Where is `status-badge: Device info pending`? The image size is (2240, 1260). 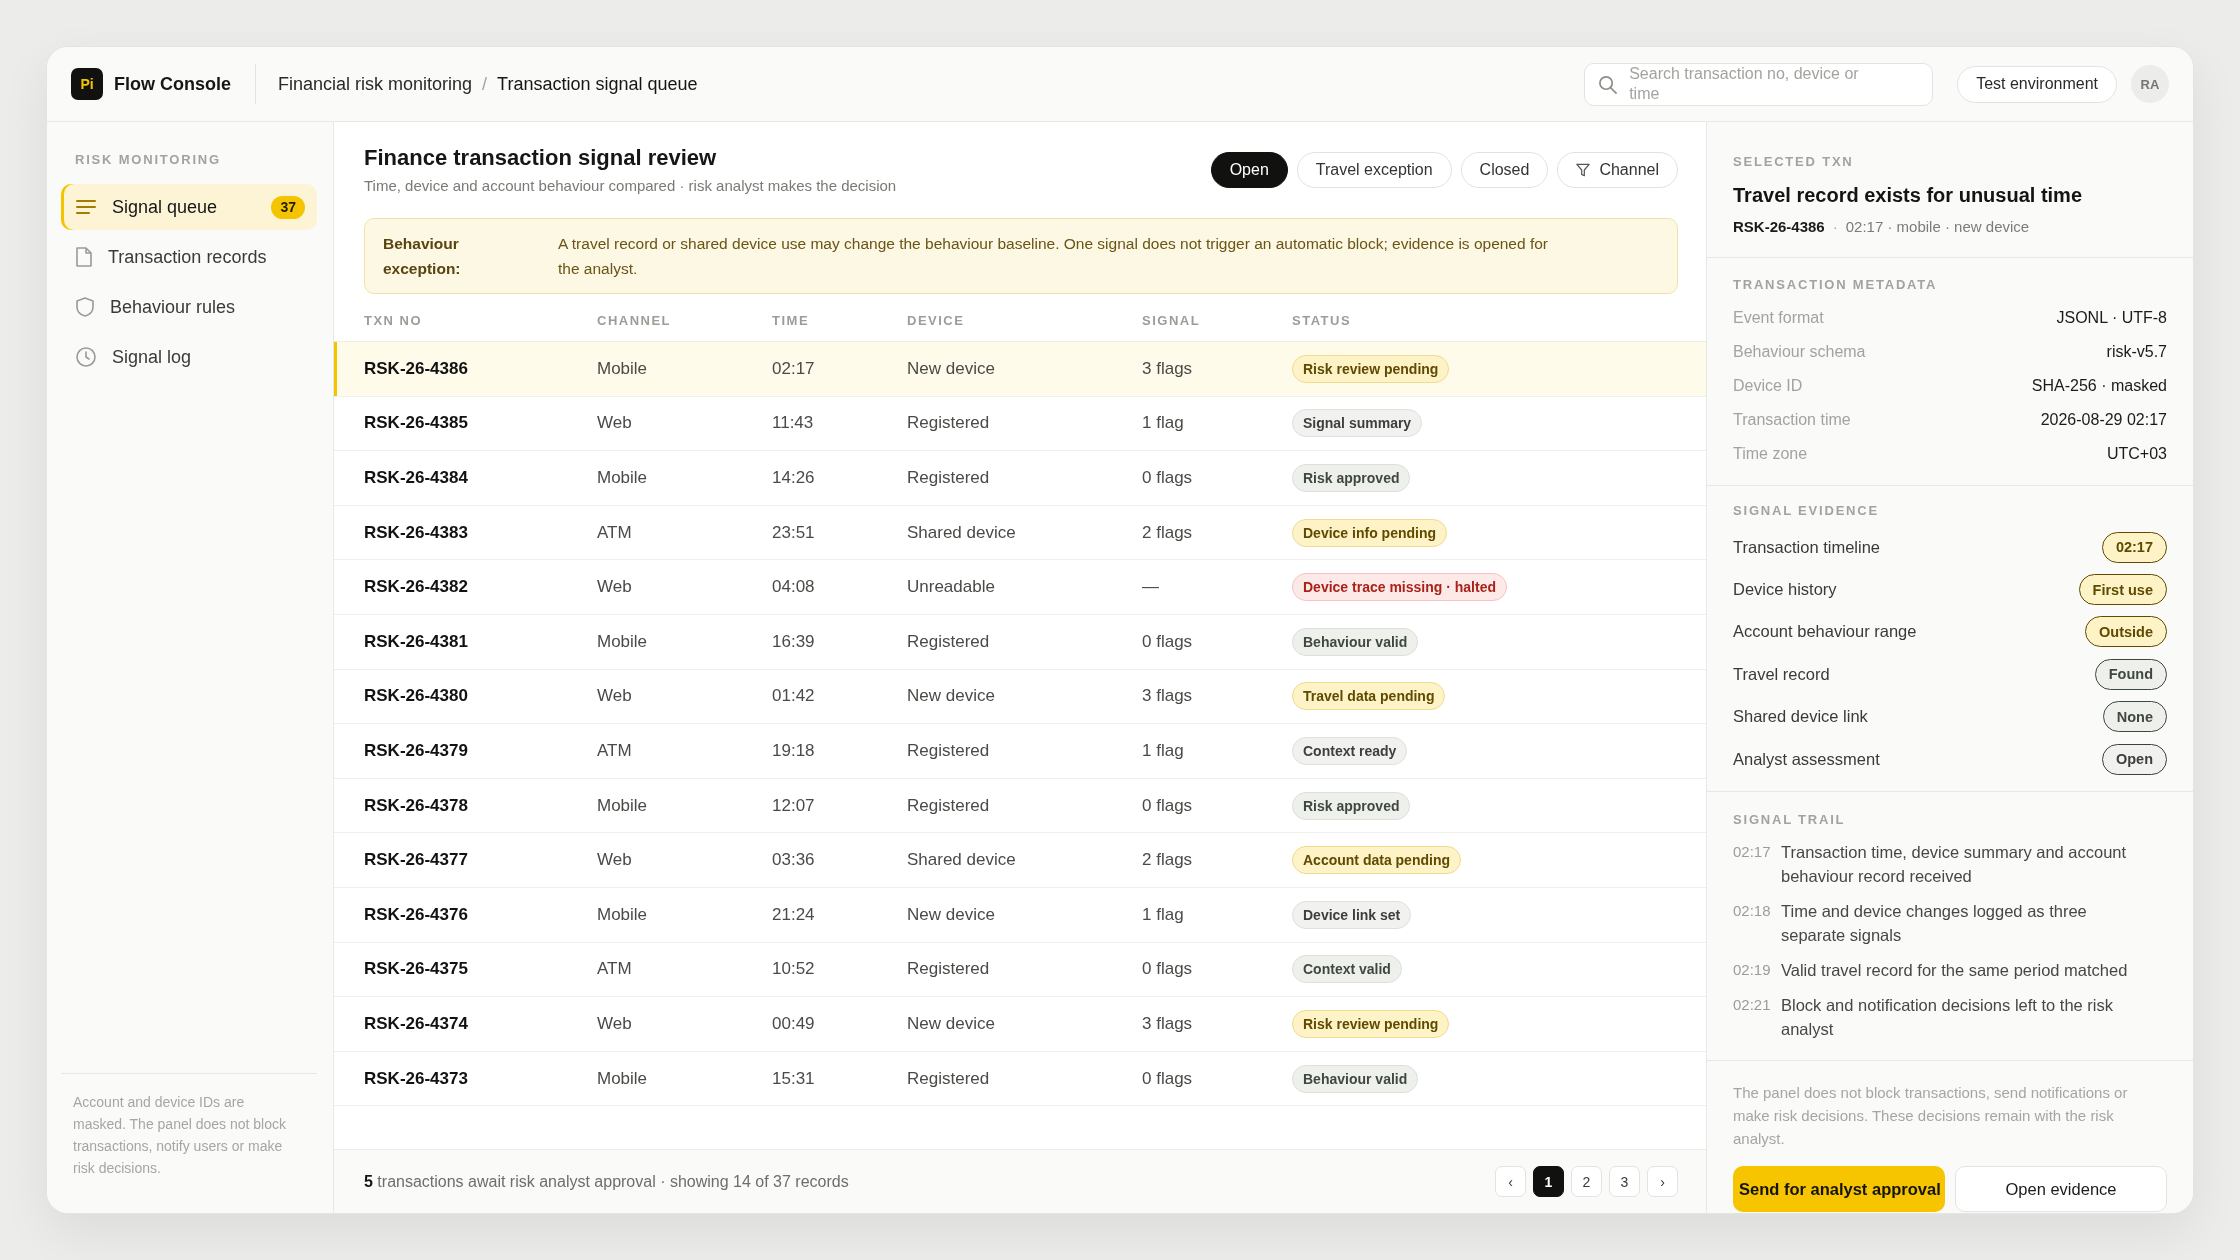
status-badge: Device info pending is located at coordinates (1369, 532).